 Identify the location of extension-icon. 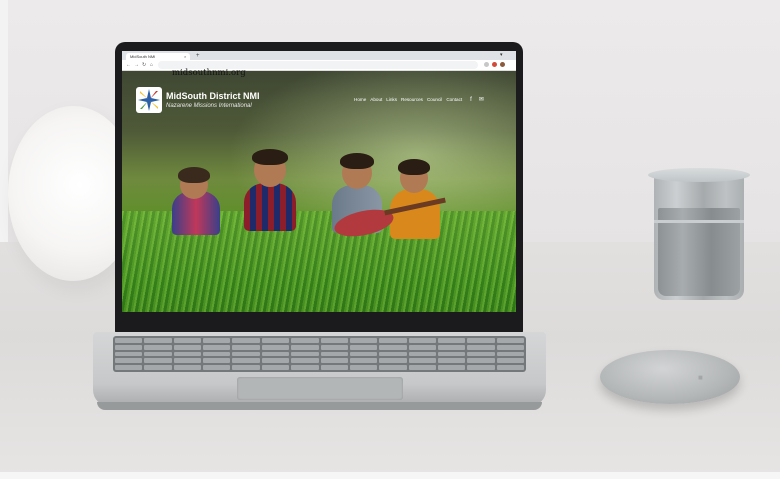
(494, 64).